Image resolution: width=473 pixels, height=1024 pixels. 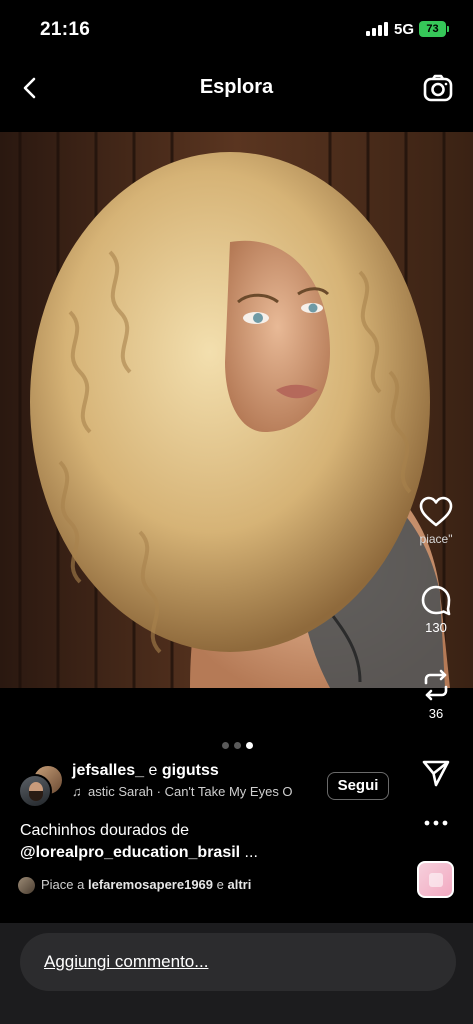 I want to click on heart-icon, so click(x=436, y=511).